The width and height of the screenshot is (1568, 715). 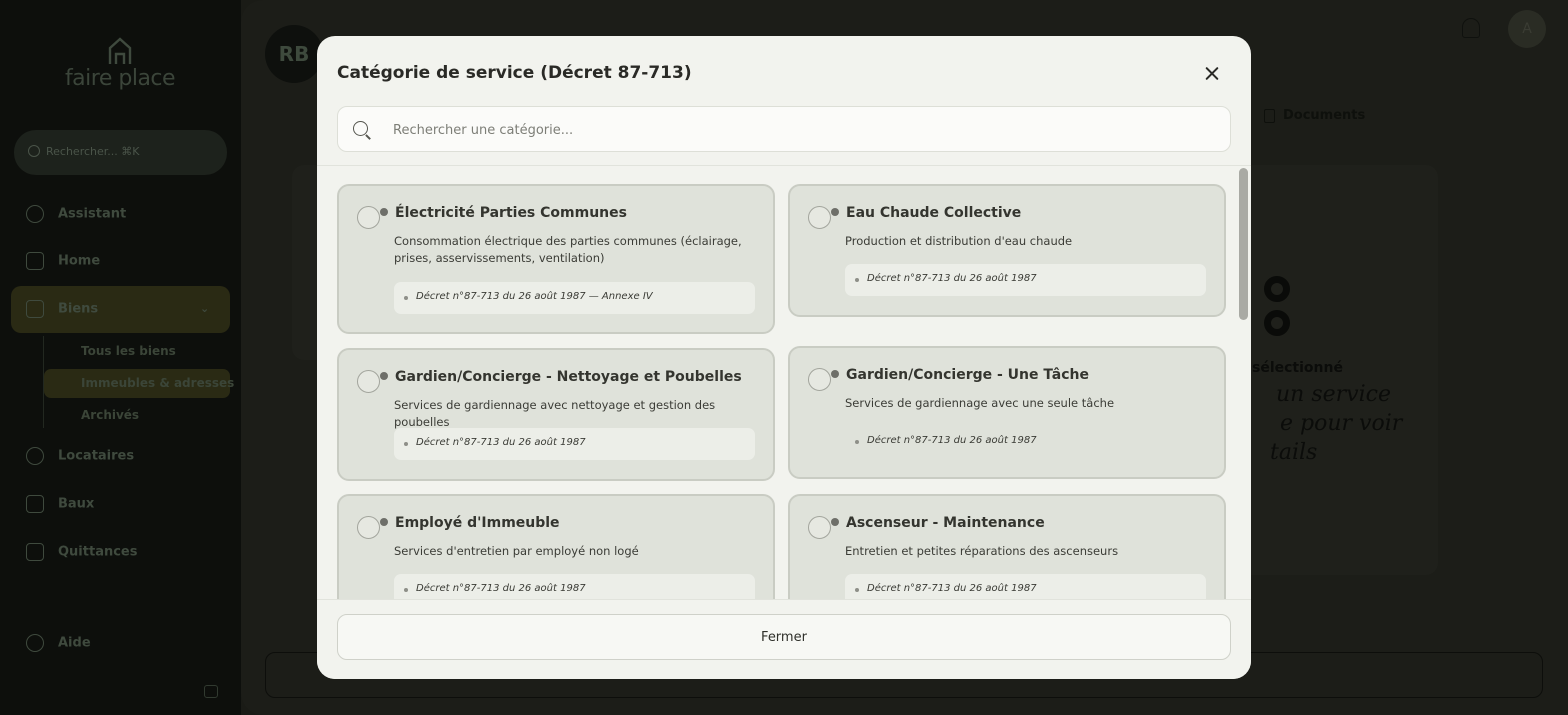 I want to click on subnav-item-immeubles: Immeubles & adresses, so click(x=157, y=383).